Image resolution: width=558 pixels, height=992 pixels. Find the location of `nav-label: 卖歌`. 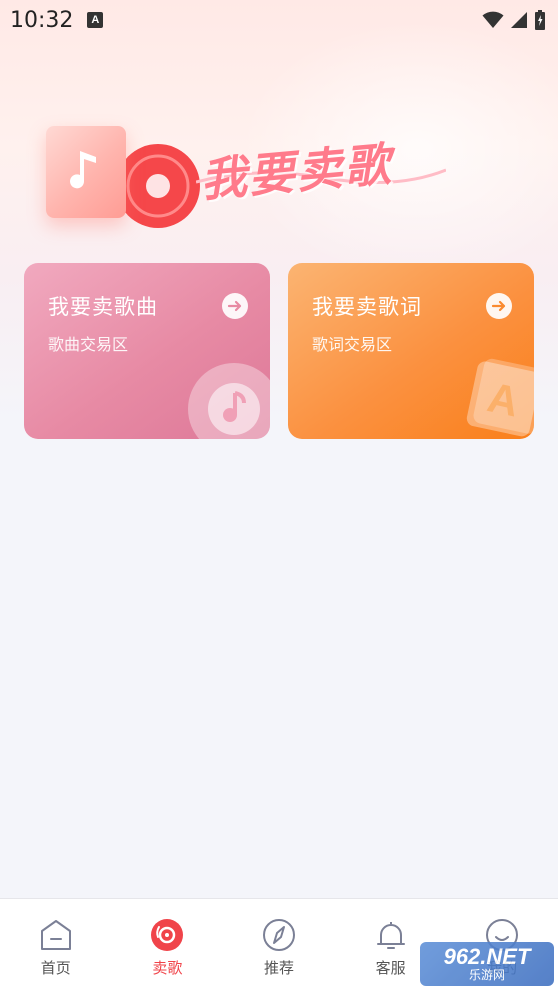

nav-label: 卖歌 is located at coordinates (167, 968).